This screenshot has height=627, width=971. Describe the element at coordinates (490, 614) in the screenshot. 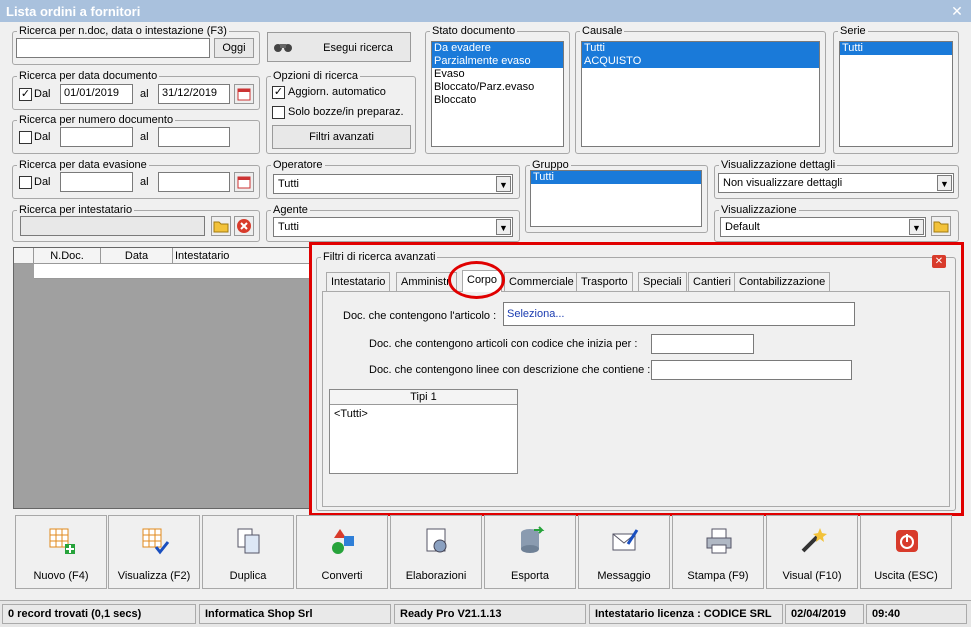

I see `status-version: Ready Pro V21.1.13` at that location.